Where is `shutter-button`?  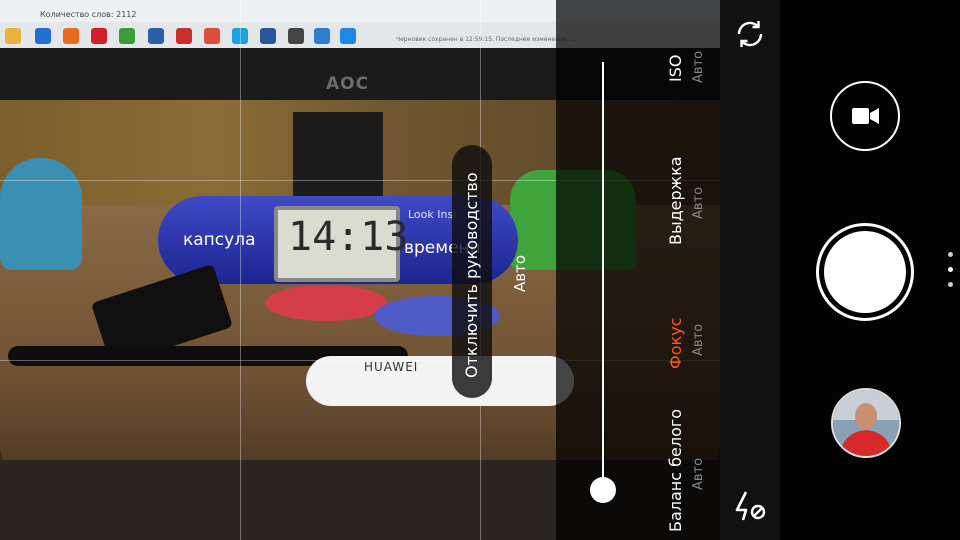 shutter-button is located at coordinates (865, 272).